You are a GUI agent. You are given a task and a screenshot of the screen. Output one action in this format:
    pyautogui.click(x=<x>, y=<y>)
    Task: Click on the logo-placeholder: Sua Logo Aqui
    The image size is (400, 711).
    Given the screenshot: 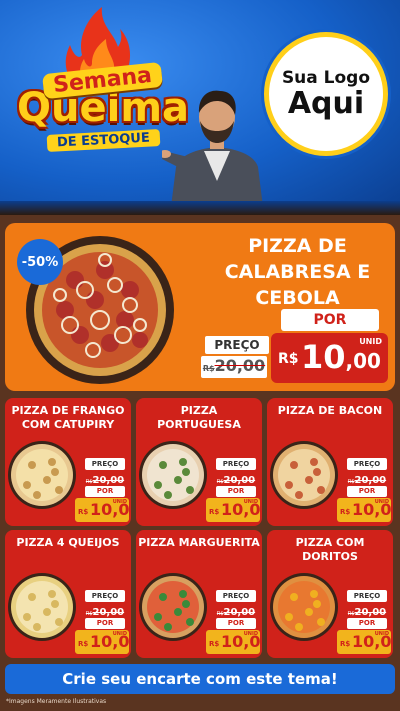 What is the action you would take?
    pyautogui.click(x=326, y=94)
    